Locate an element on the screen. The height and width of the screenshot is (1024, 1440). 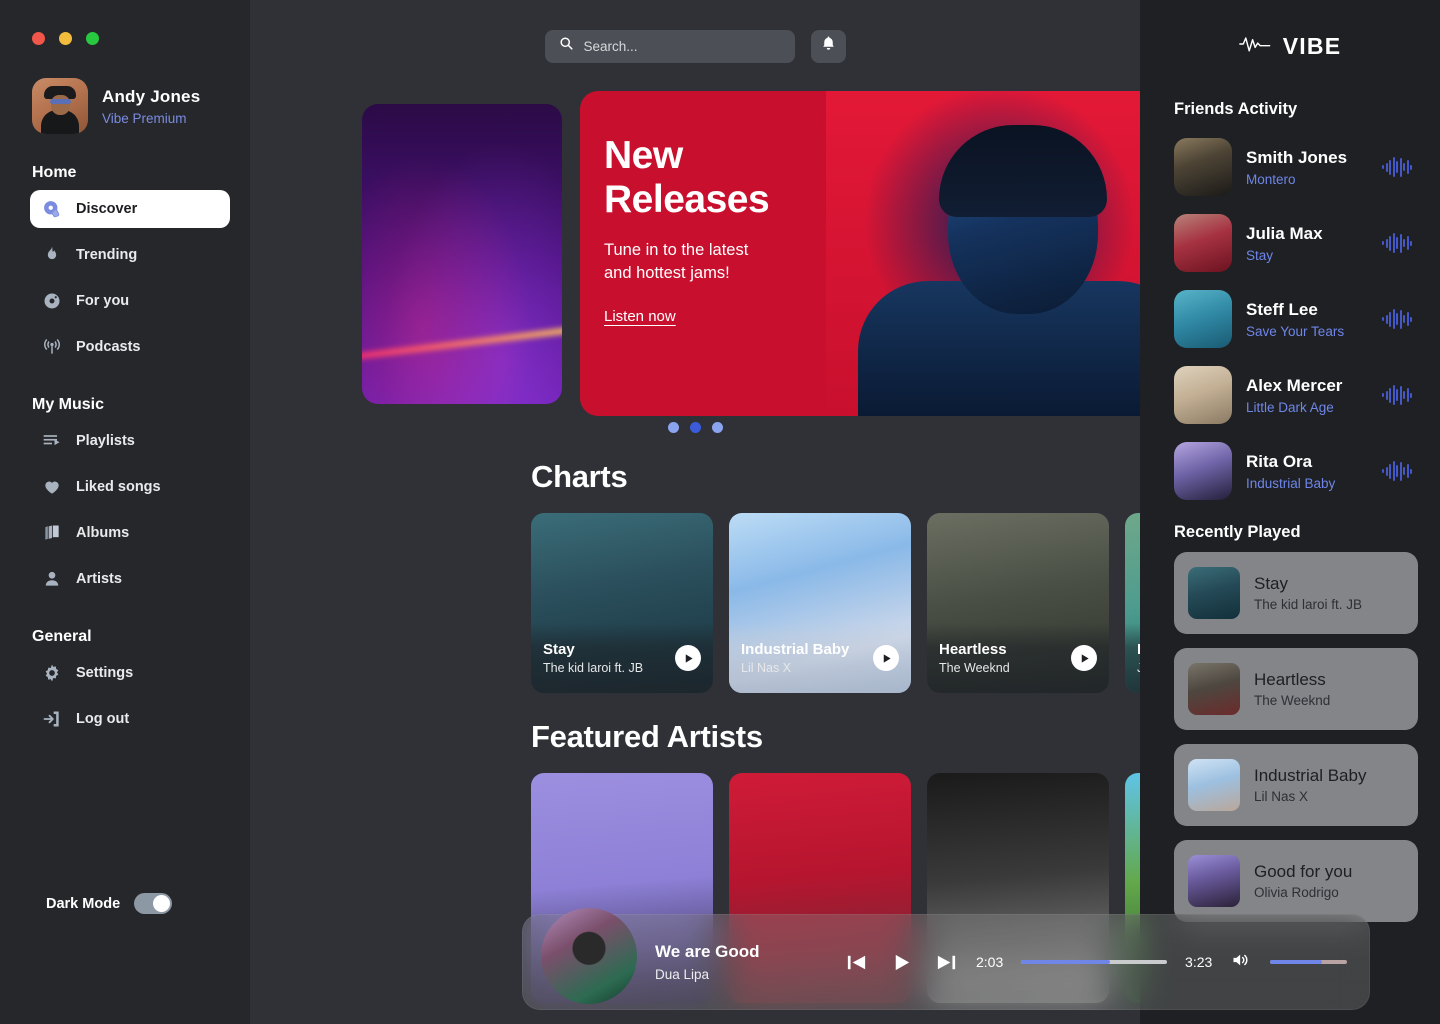
sidebar-group-title-home: Home is located at coordinates (54, 172).